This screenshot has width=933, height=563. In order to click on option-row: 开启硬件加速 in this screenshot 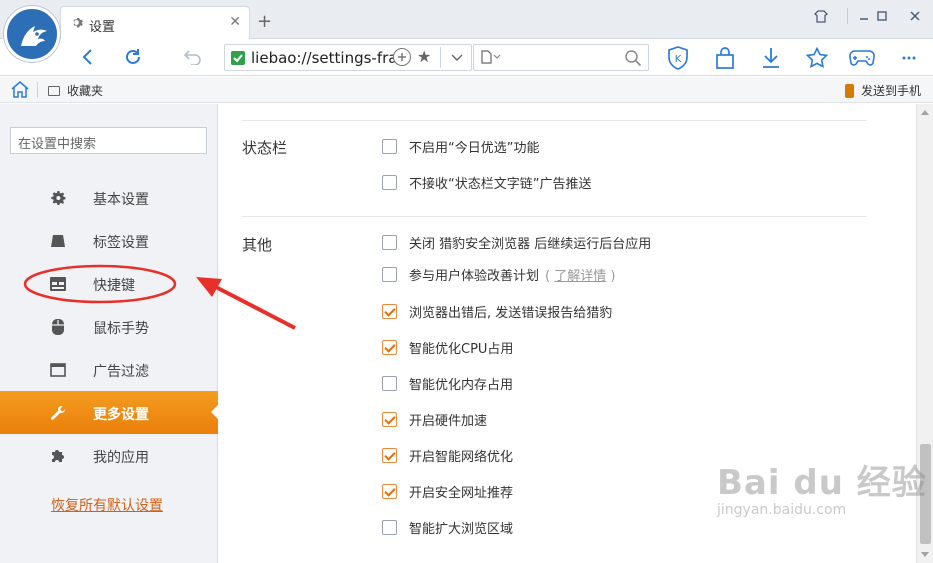, I will do `click(434, 419)`.